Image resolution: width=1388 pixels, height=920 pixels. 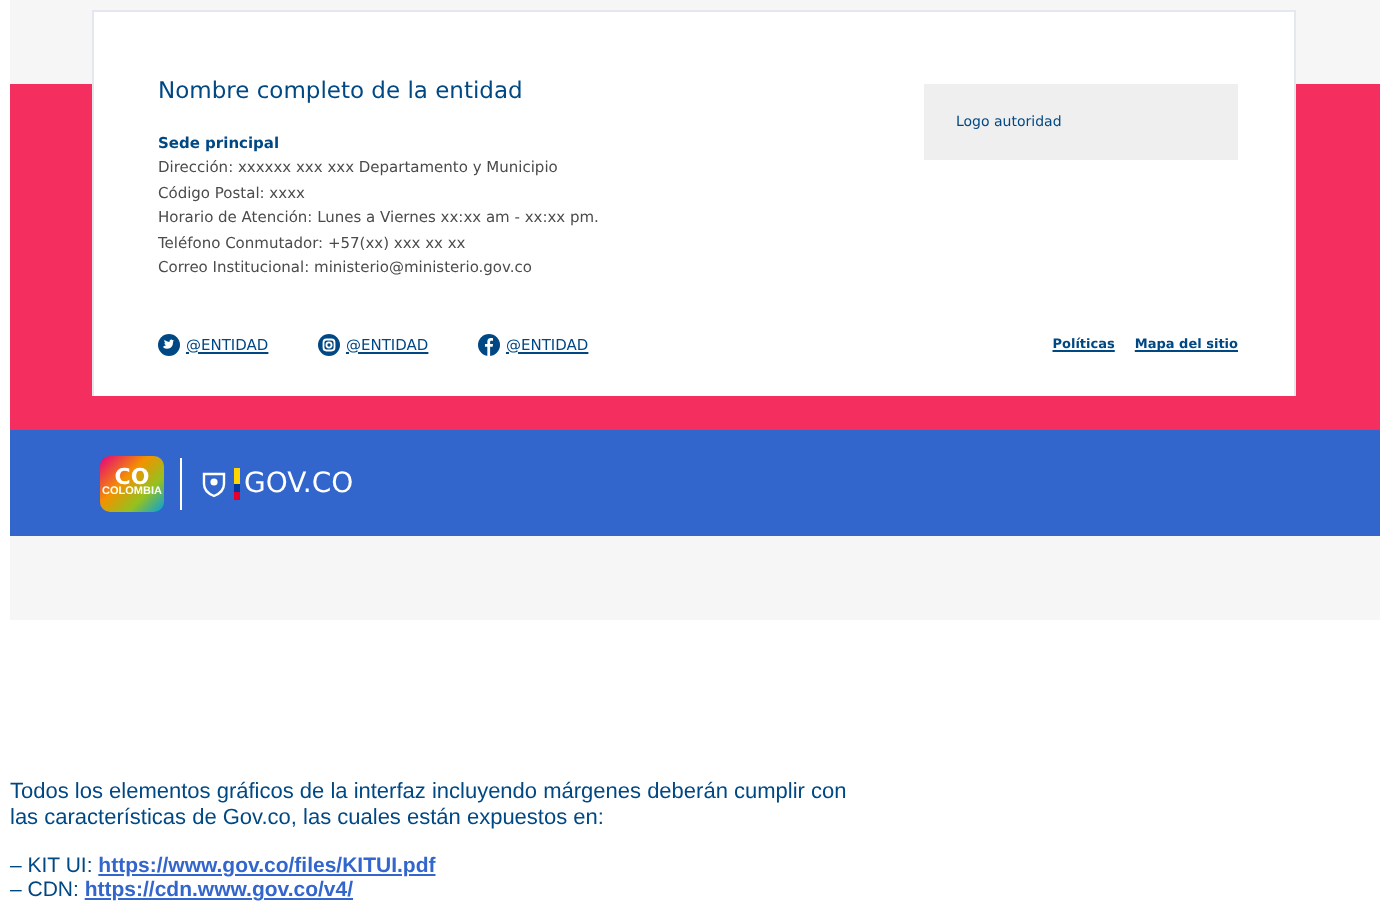 I want to click on facebook-icon, so click(x=489, y=344).